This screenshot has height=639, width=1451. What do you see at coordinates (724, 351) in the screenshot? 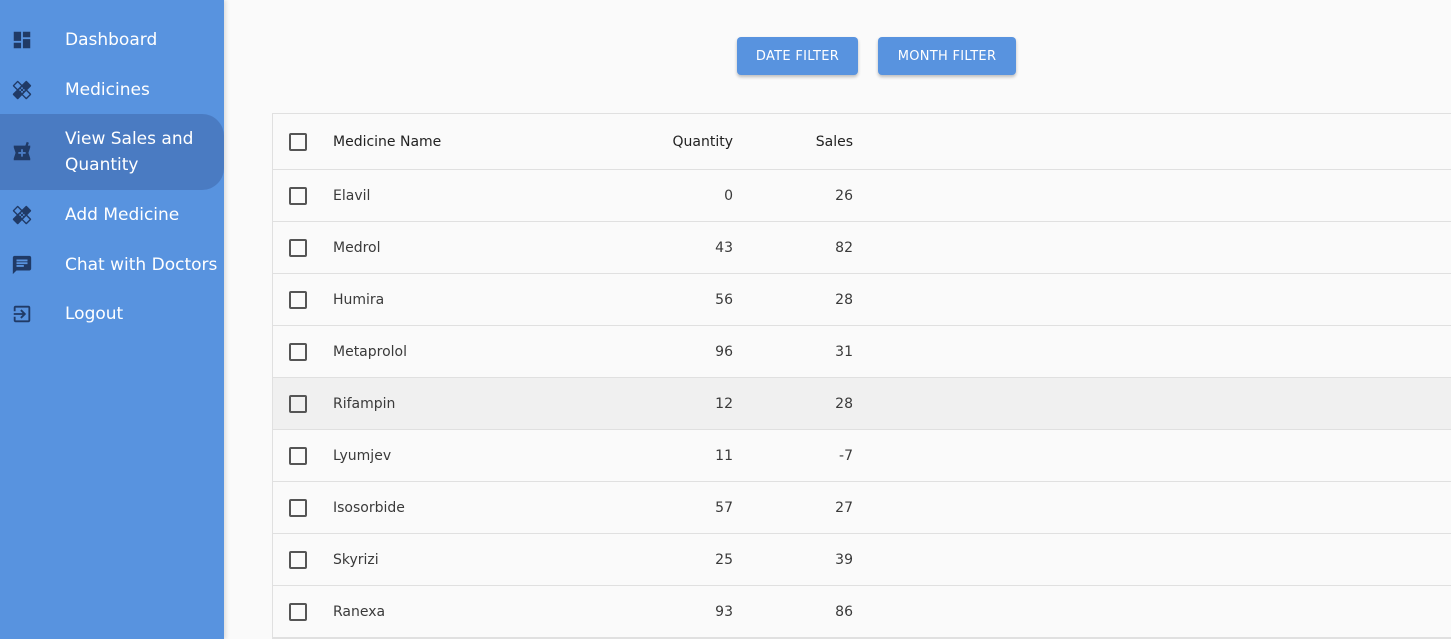
I see `quantity-cell: 96` at bounding box center [724, 351].